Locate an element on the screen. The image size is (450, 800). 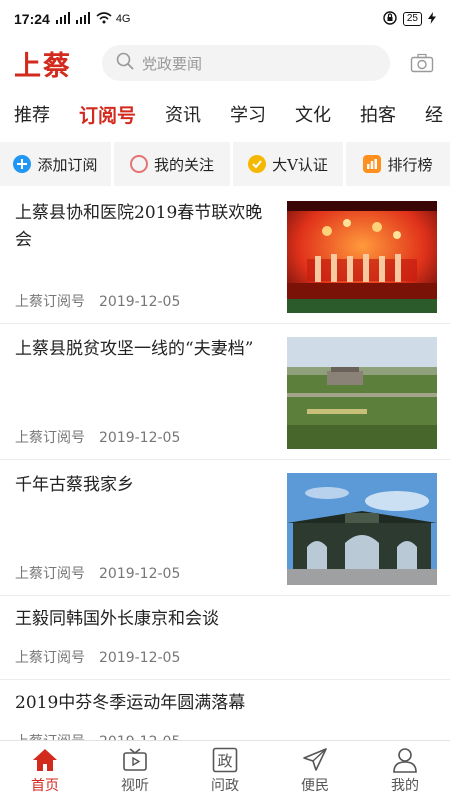
status-right: 25 is located at coordinates (409, 19).